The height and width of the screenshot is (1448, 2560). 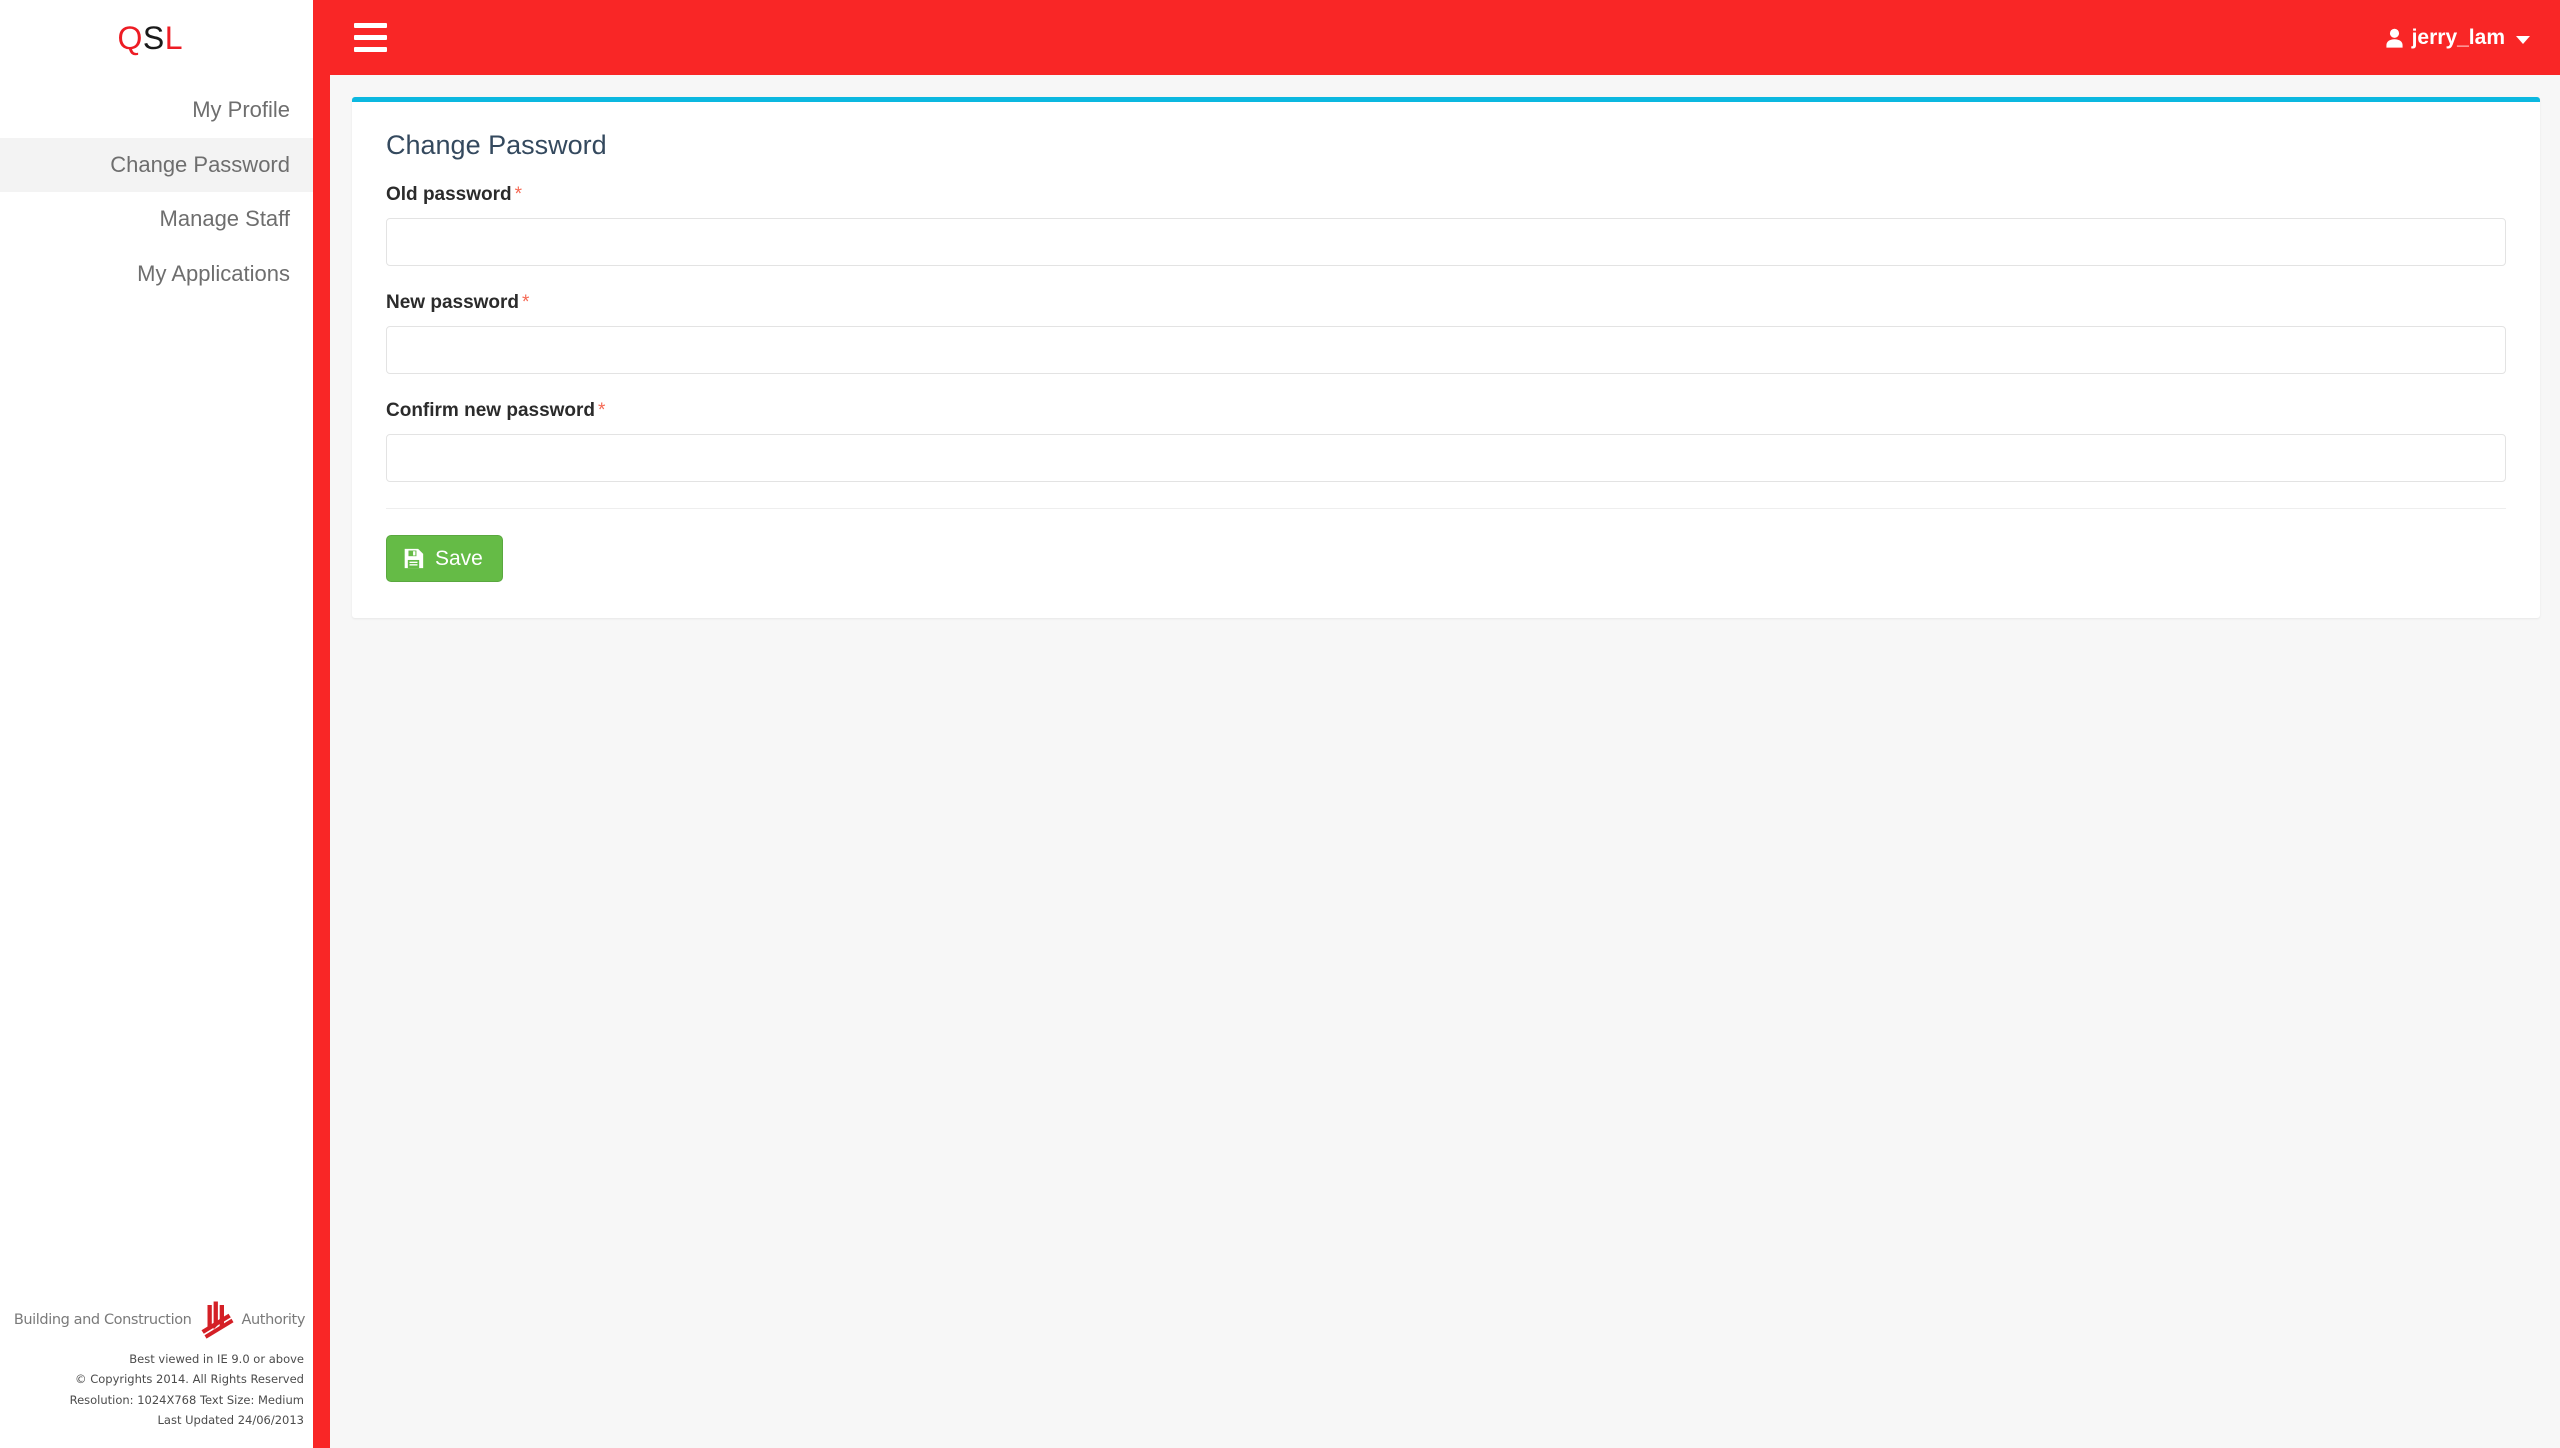 What do you see at coordinates (156, 274) in the screenshot?
I see `sidebar-item-my-applications: My Applications` at bounding box center [156, 274].